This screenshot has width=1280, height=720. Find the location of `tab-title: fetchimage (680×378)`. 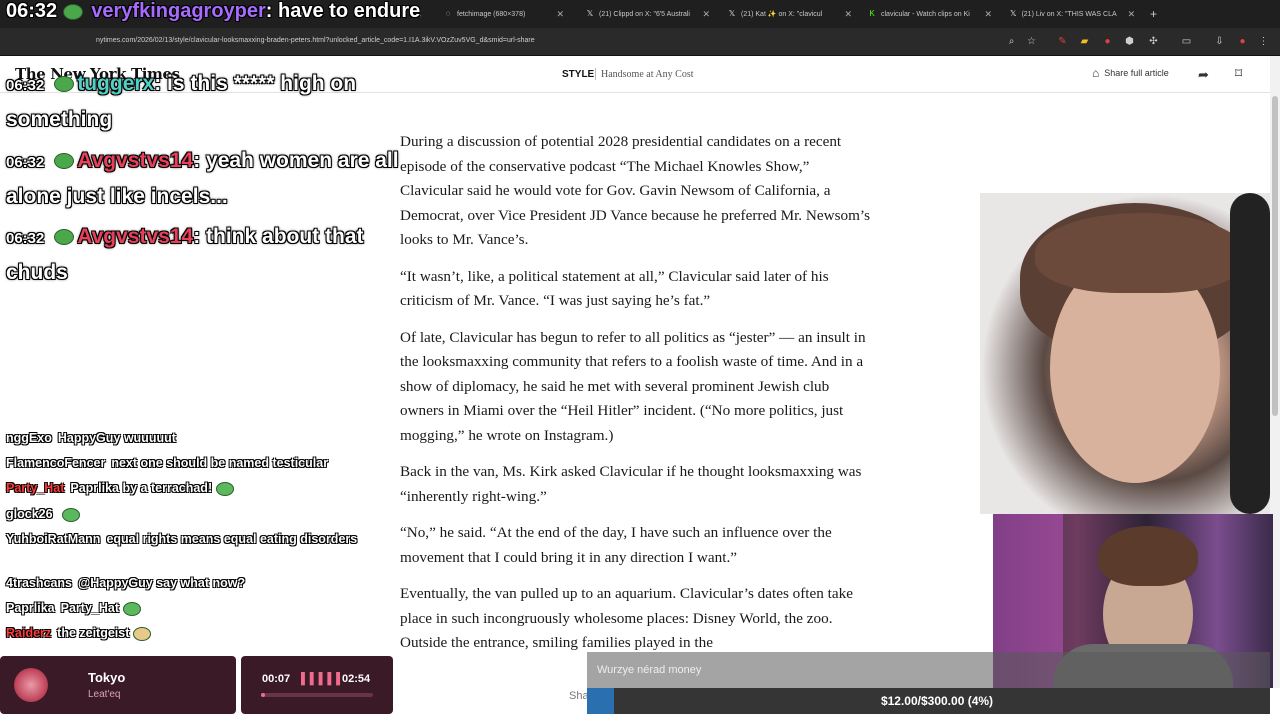

tab-title: fetchimage (680×378) is located at coordinates (491, 14).